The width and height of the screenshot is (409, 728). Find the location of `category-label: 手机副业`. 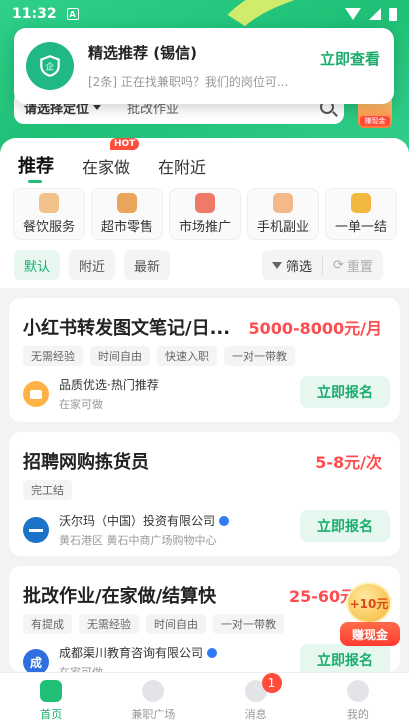

category-label: 手机副业 is located at coordinates (282, 227).